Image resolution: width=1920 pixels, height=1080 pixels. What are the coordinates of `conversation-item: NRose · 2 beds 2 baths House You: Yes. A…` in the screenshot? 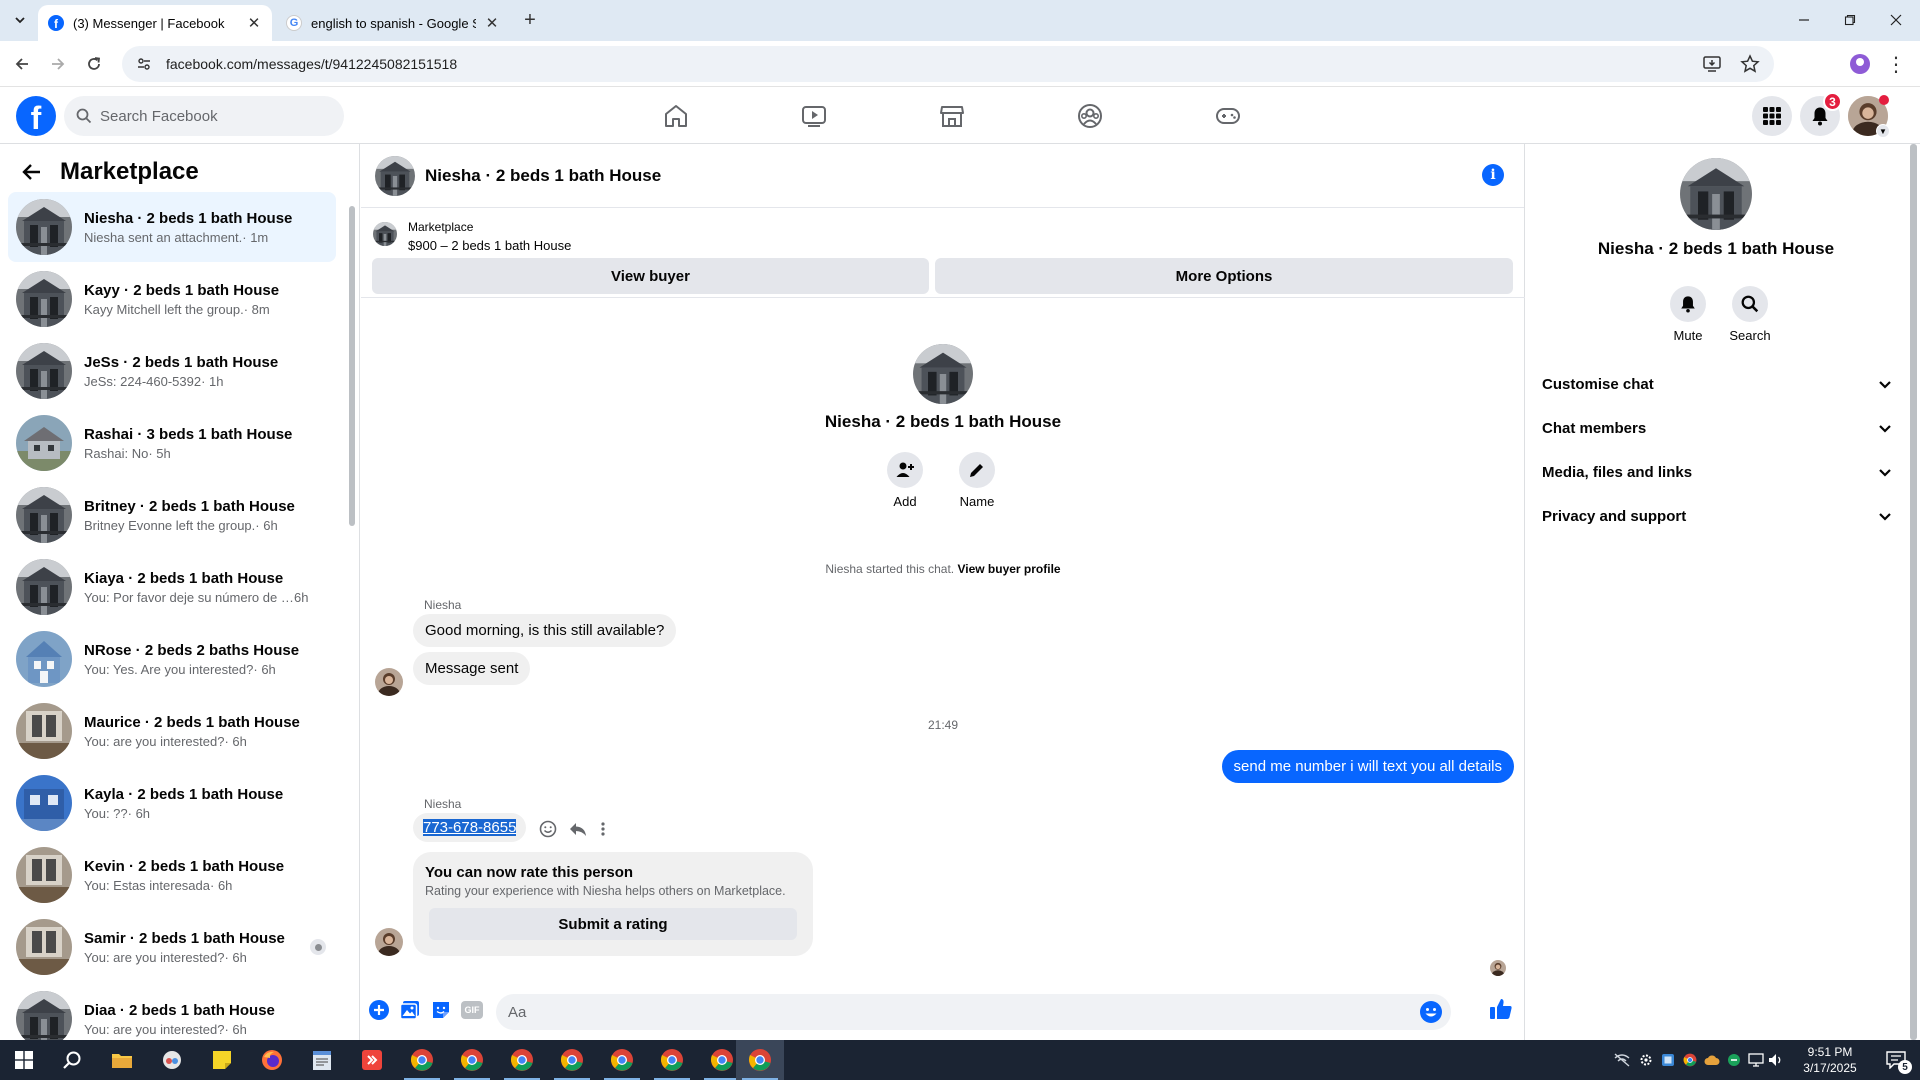 It's located at (172, 659).